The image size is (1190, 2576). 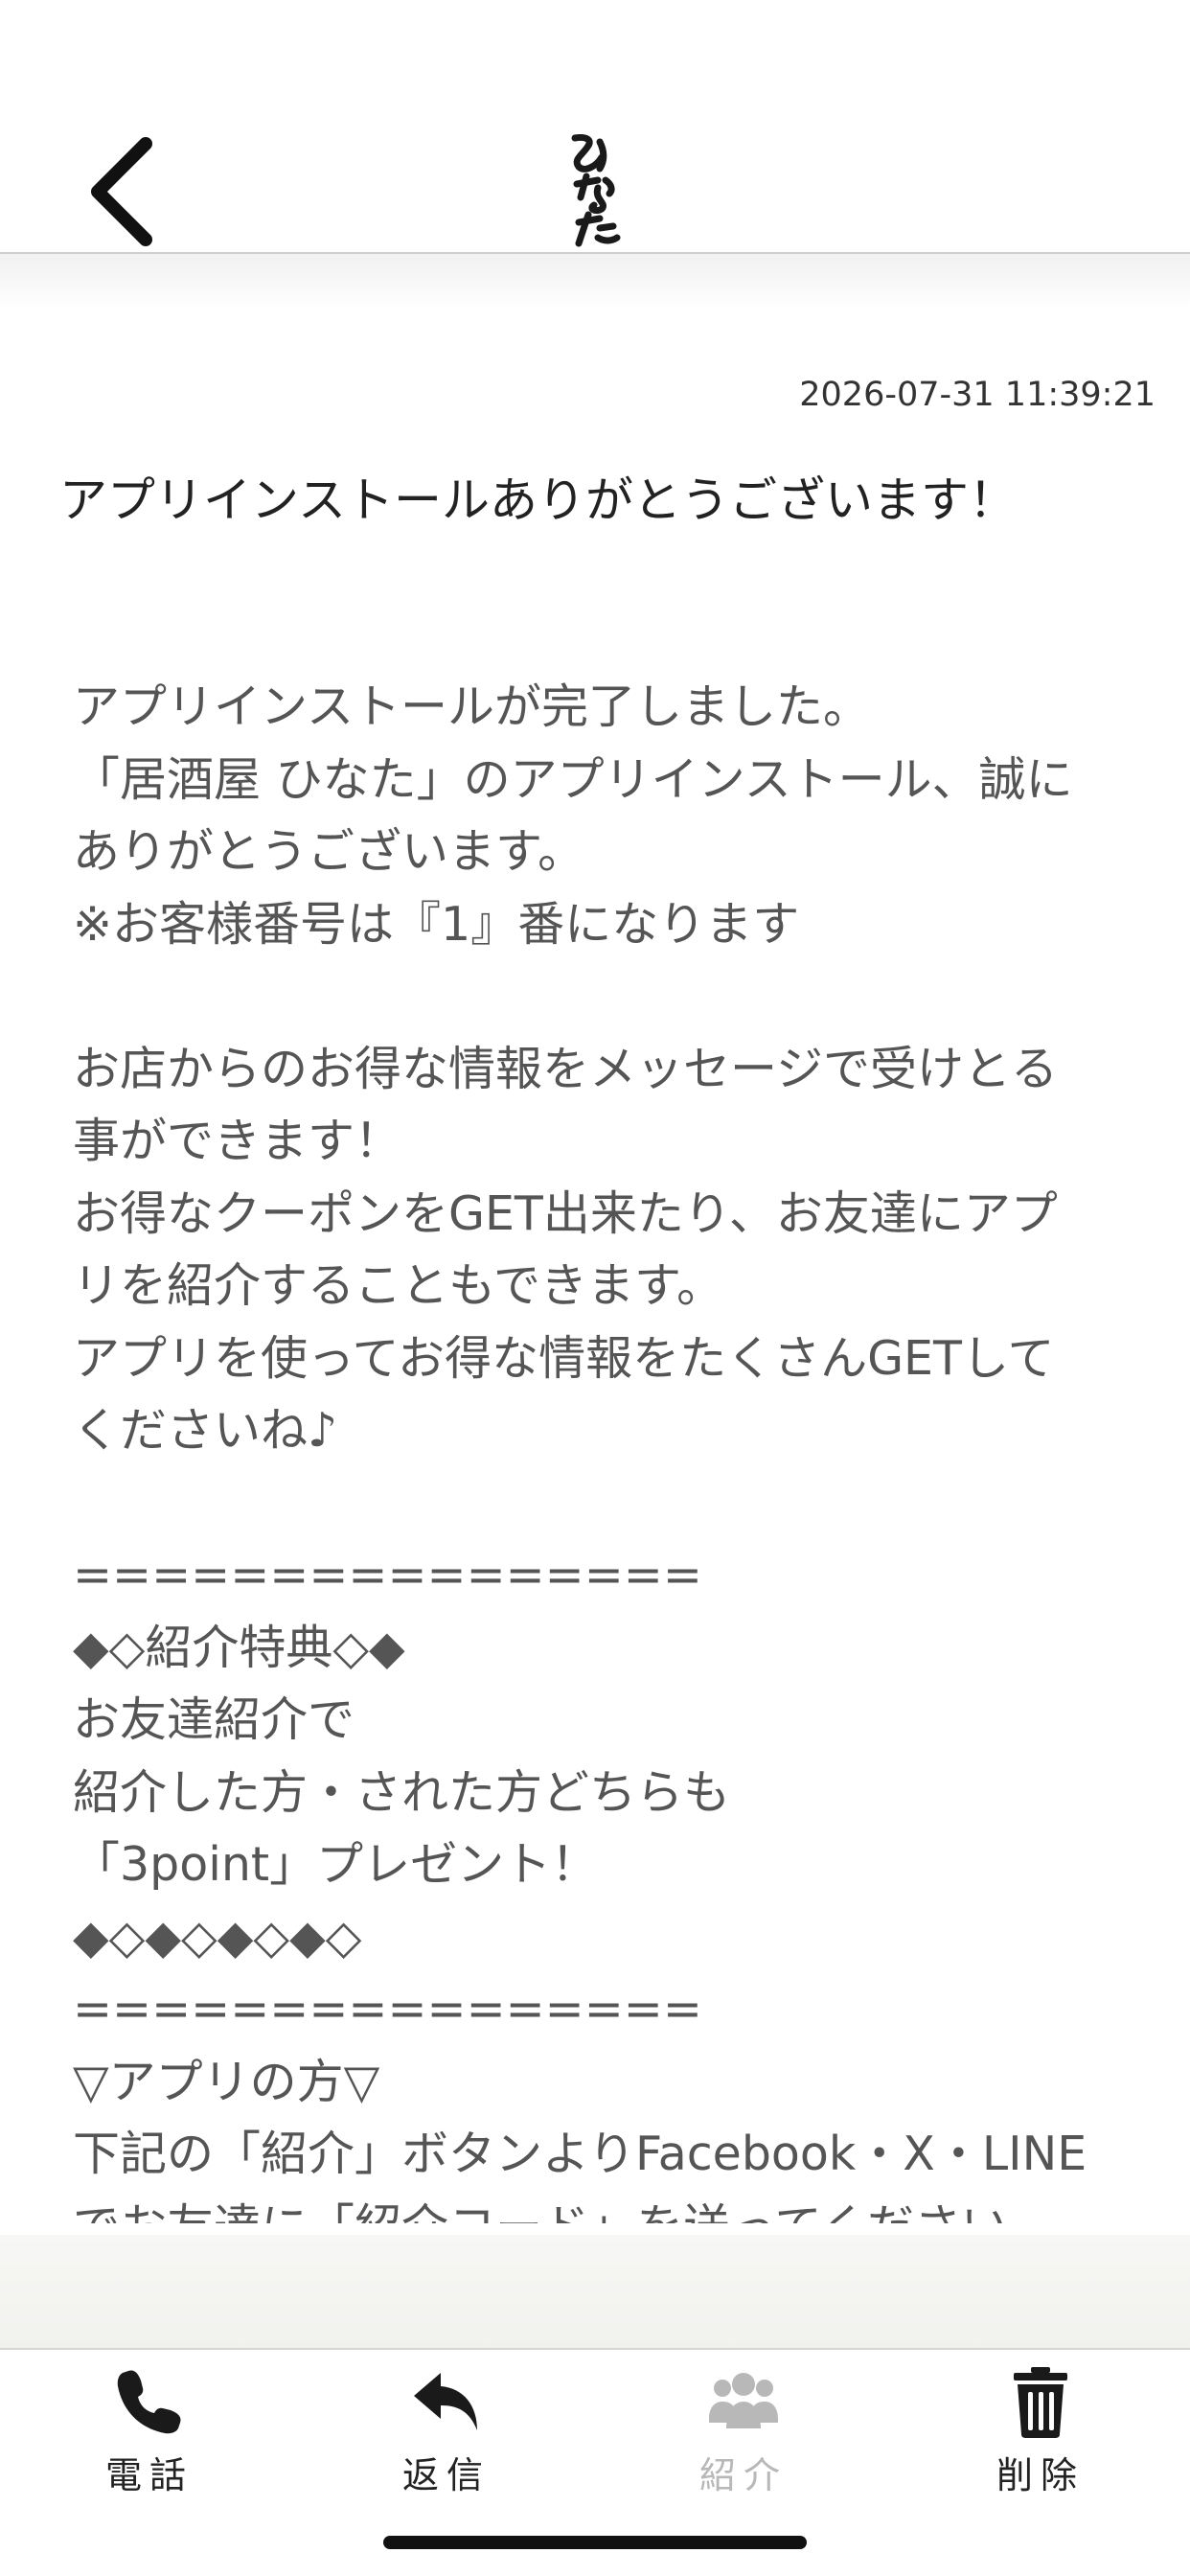 What do you see at coordinates (595, 2542) in the screenshot?
I see `home-indicator` at bounding box center [595, 2542].